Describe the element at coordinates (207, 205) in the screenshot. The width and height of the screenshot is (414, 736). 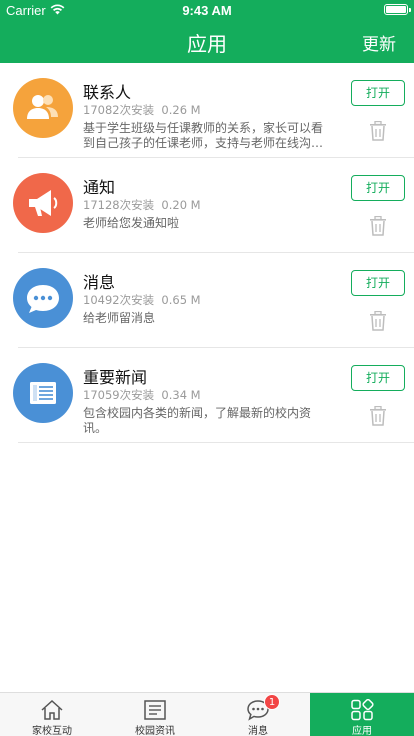
I see `app-row-notice: 通知 17128次安装 0.20 M 老师给您发通知啦 打开` at that location.